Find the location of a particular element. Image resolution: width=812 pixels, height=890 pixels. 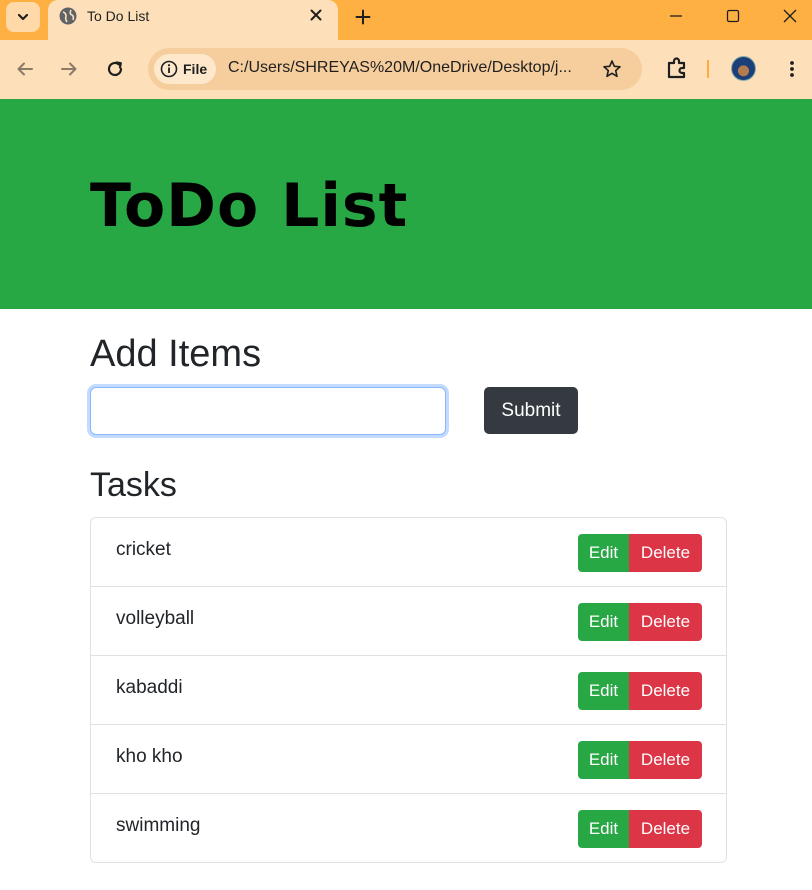

star-icon is located at coordinates (612, 69).